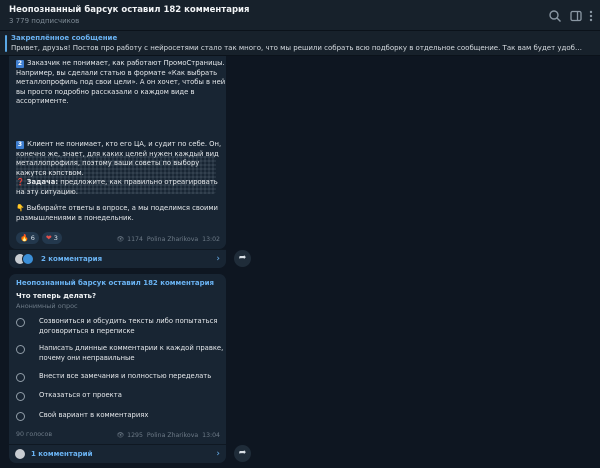 The width and height of the screenshot is (600, 468). What do you see at coordinates (20, 208) in the screenshot?
I see `pointing-hand-icon: 👇` at bounding box center [20, 208].